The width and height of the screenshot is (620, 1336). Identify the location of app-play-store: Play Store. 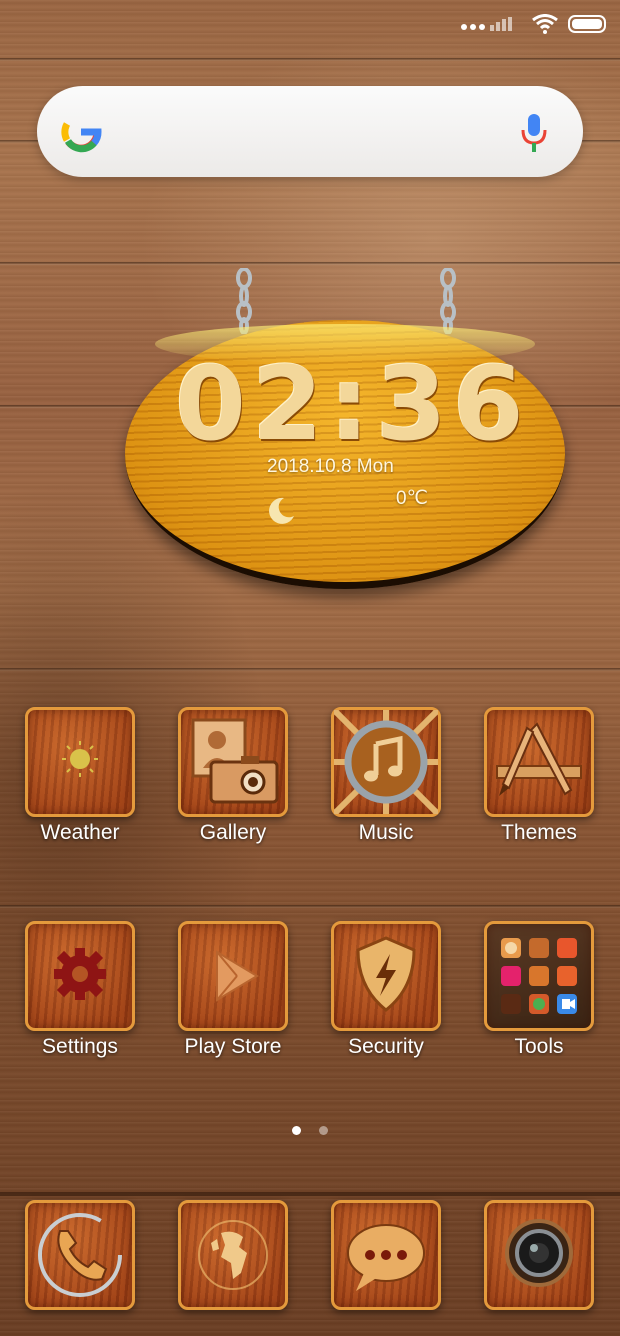
(233, 990).